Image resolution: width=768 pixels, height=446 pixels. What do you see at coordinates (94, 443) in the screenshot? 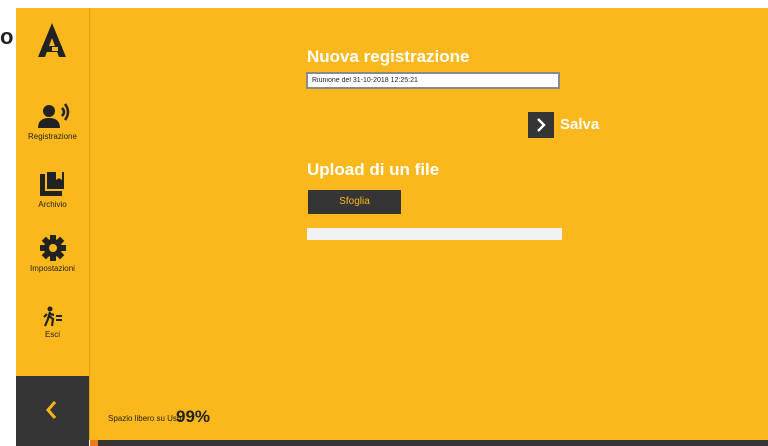
I see `bottom-accent` at bounding box center [94, 443].